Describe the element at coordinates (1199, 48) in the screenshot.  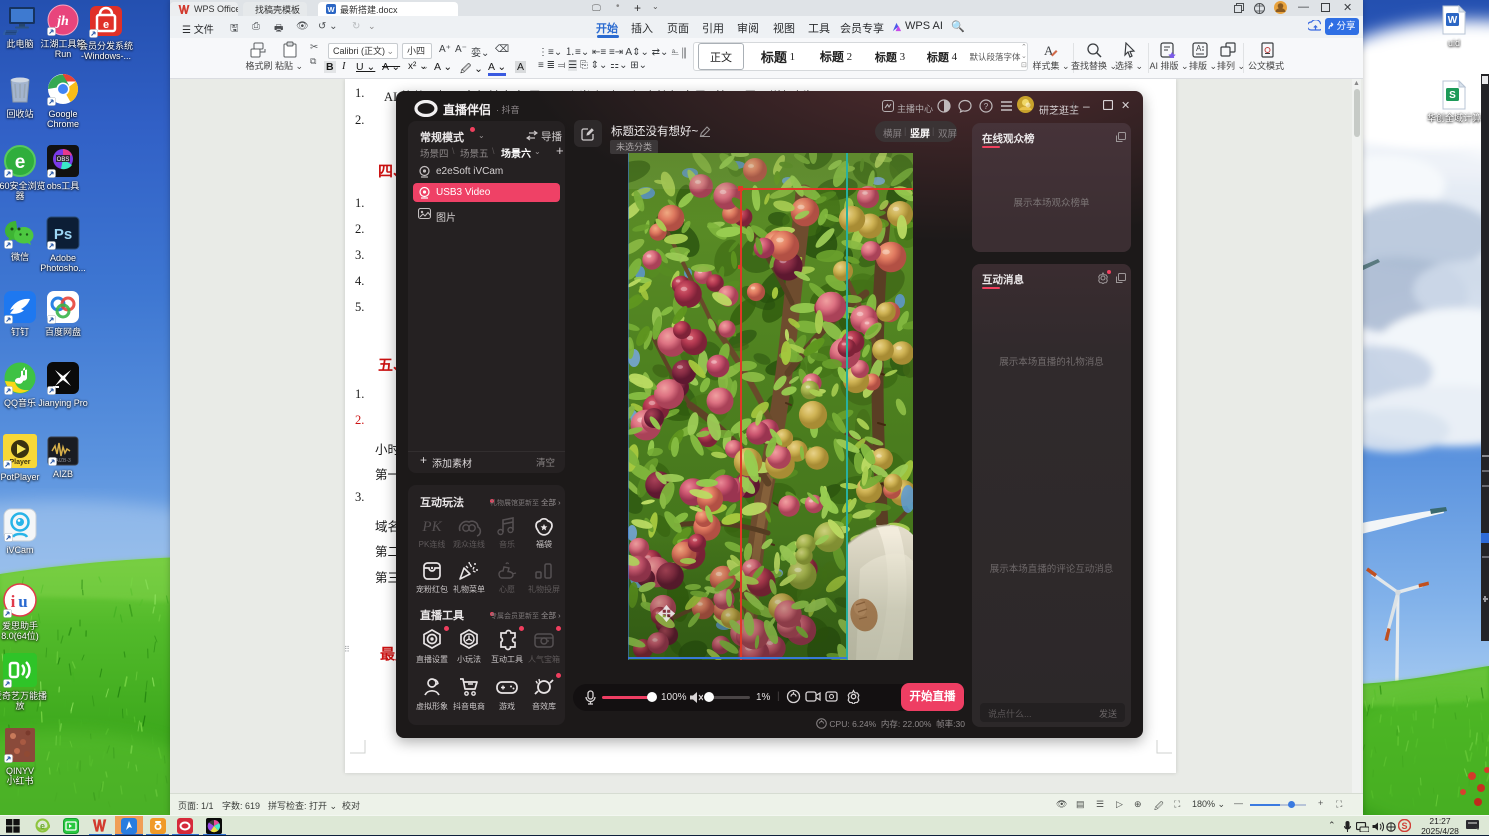
I see `svg-text: A` at that location.